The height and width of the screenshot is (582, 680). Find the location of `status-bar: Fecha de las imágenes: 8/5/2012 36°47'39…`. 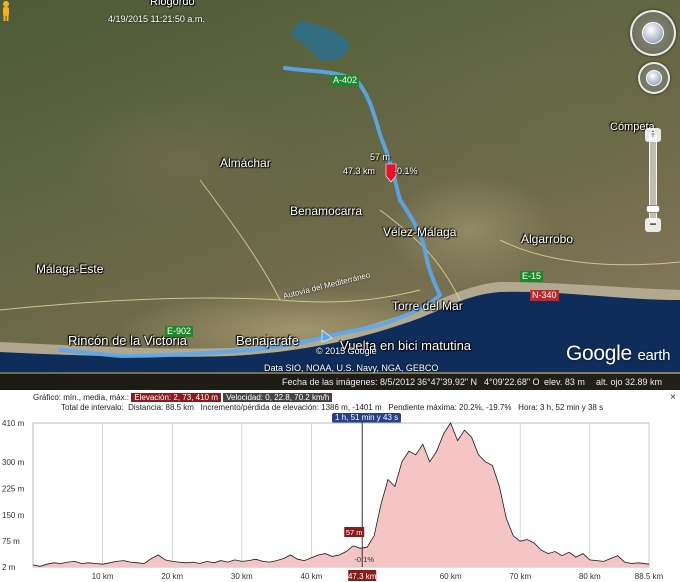

status-bar: Fecha de las imágenes: 8/5/2012 36°47'39… is located at coordinates (340, 382).